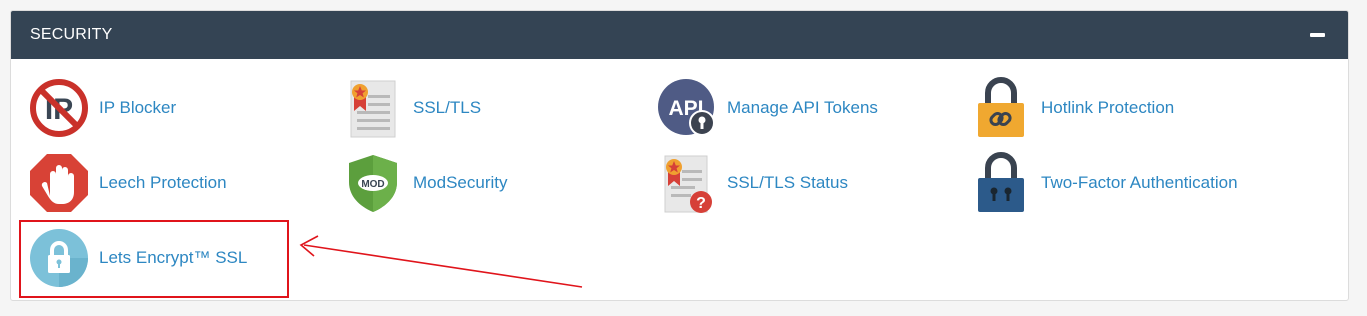 Image resolution: width=1367 pixels, height=316 pixels. Describe the element at coordinates (447, 107) in the screenshot. I see `item-label: SSL/TLS` at that location.